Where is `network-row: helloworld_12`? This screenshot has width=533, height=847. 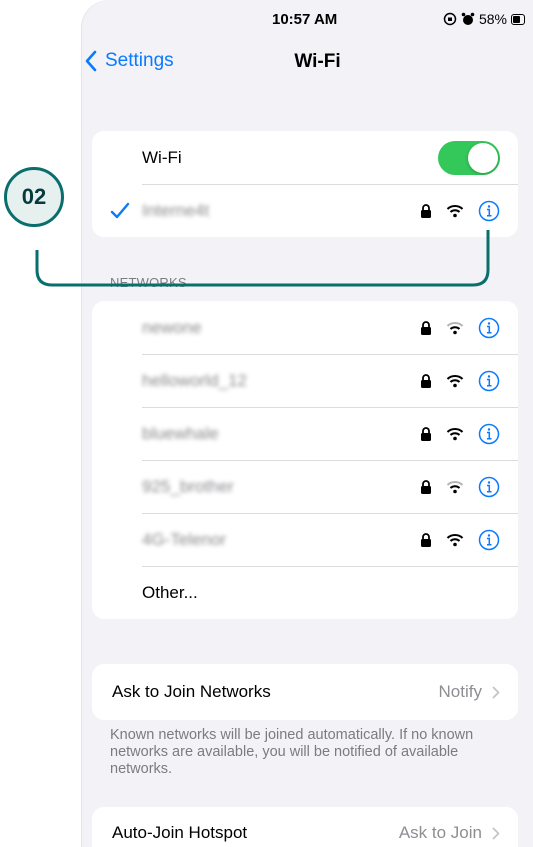 network-row: helloworld_12 is located at coordinates (305, 380).